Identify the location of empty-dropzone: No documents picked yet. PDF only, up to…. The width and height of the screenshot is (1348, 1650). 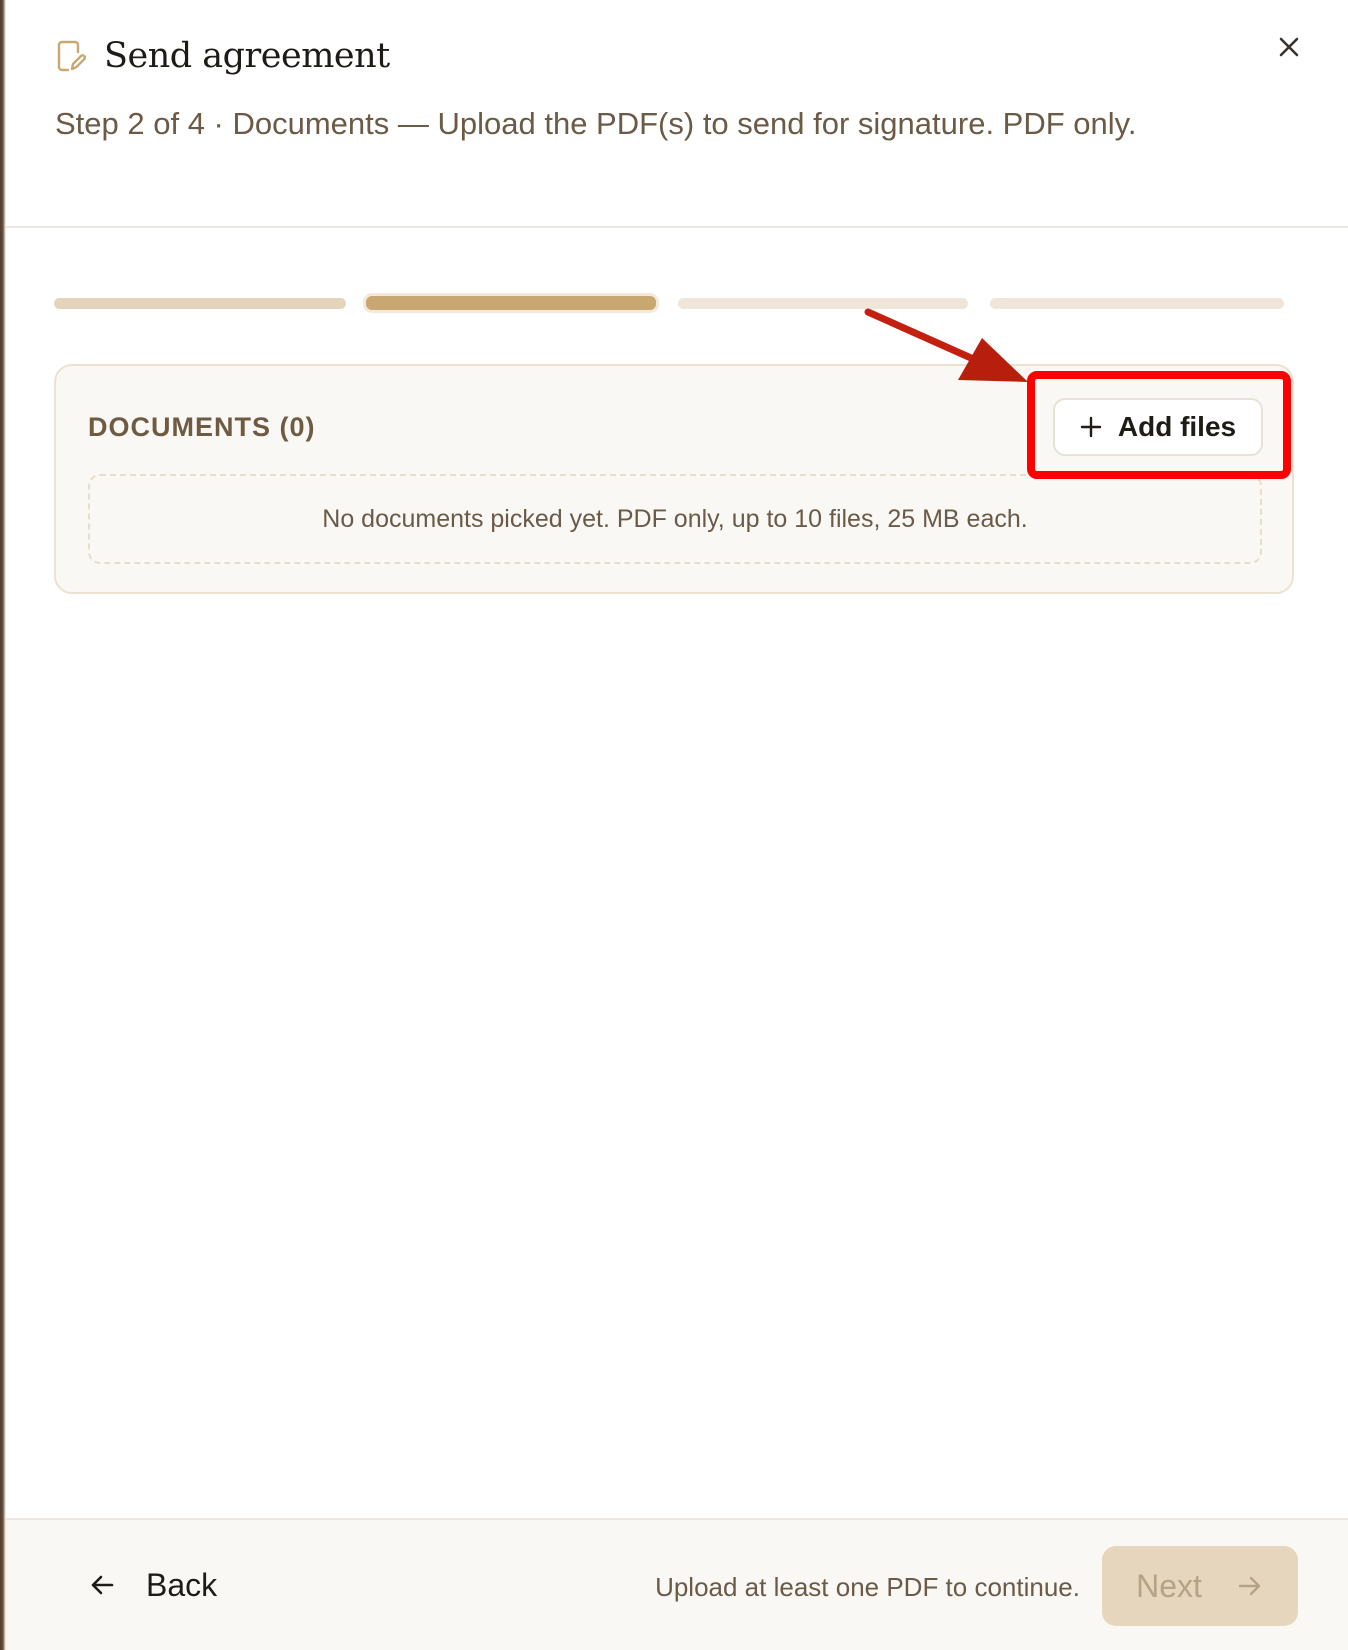
(675, 519).